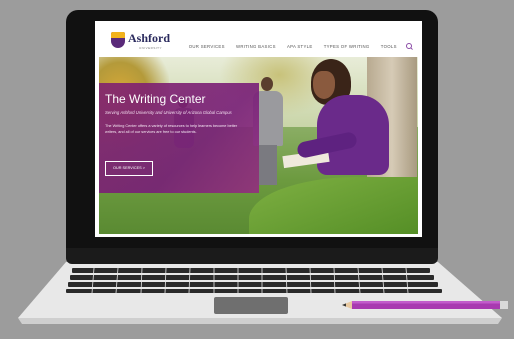 This screenshot has width=514, height=339. I want to click on keyboard, so click(254, 280).